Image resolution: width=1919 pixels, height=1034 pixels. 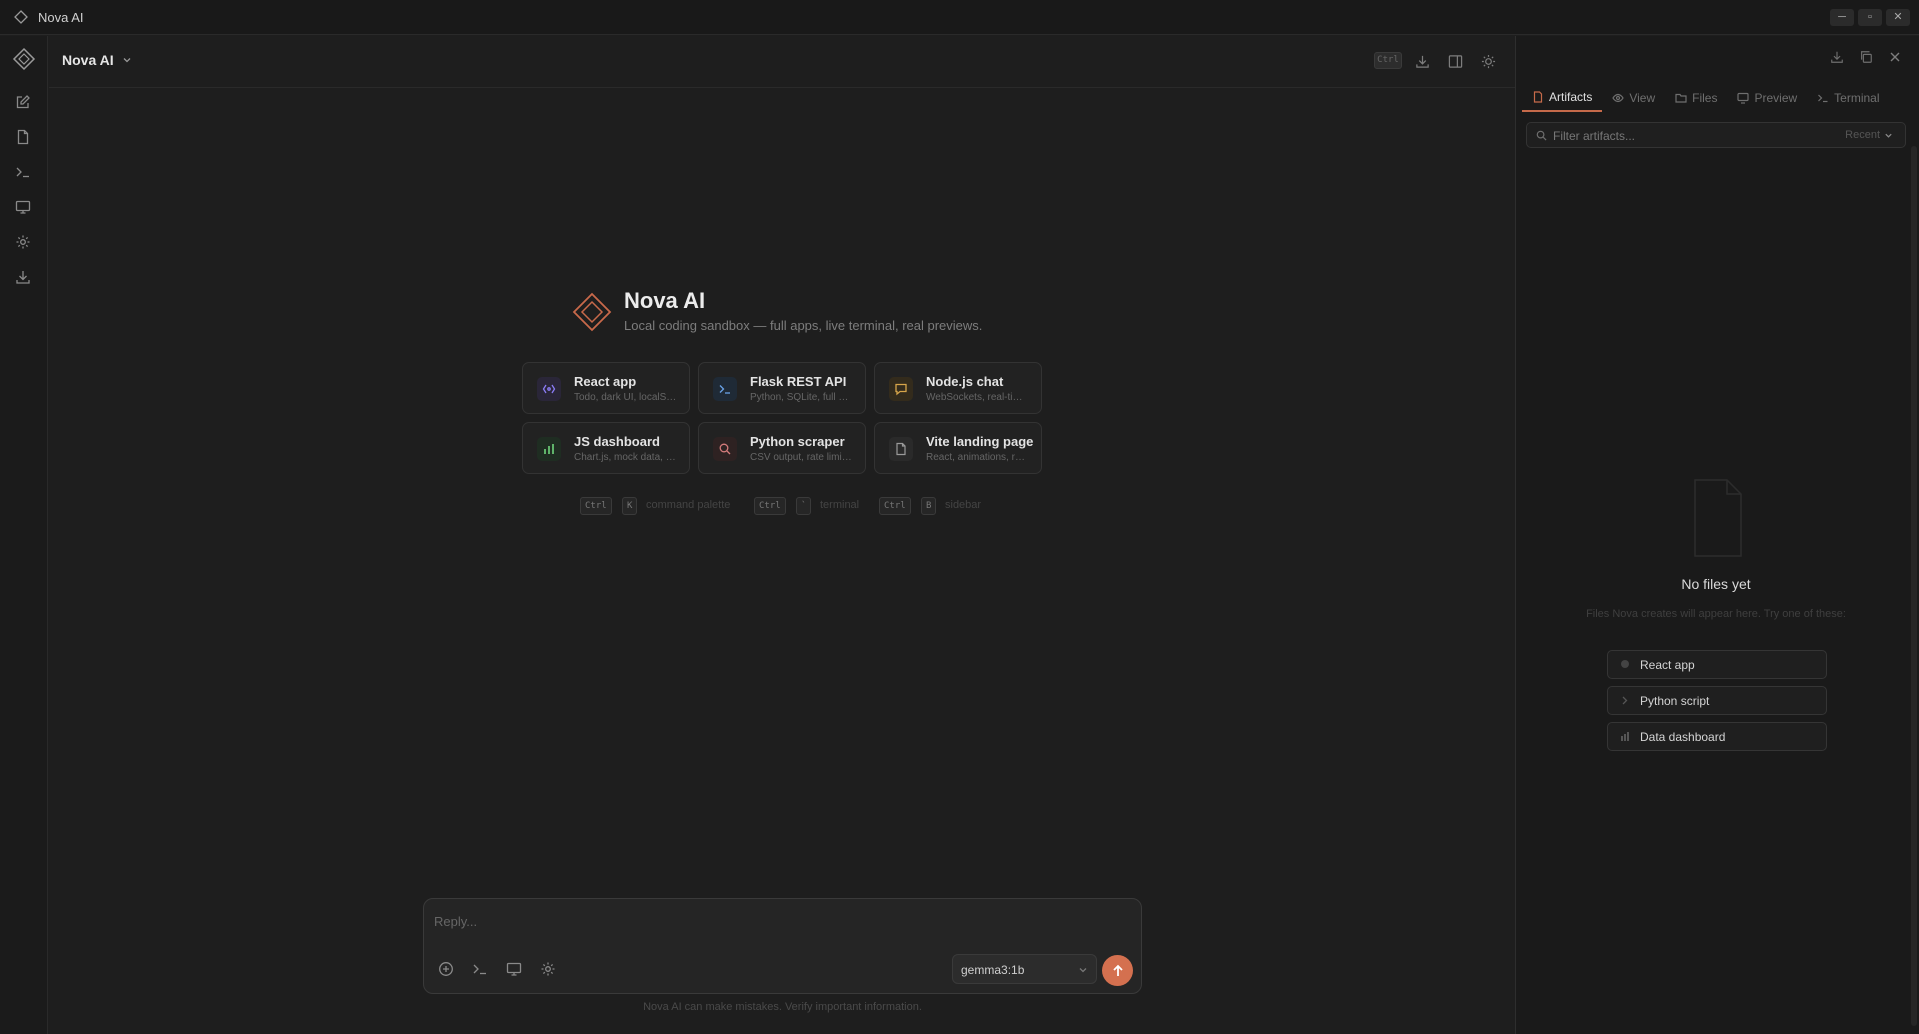 I want to click on template-label: Python script, so click(x=1675, y=701).